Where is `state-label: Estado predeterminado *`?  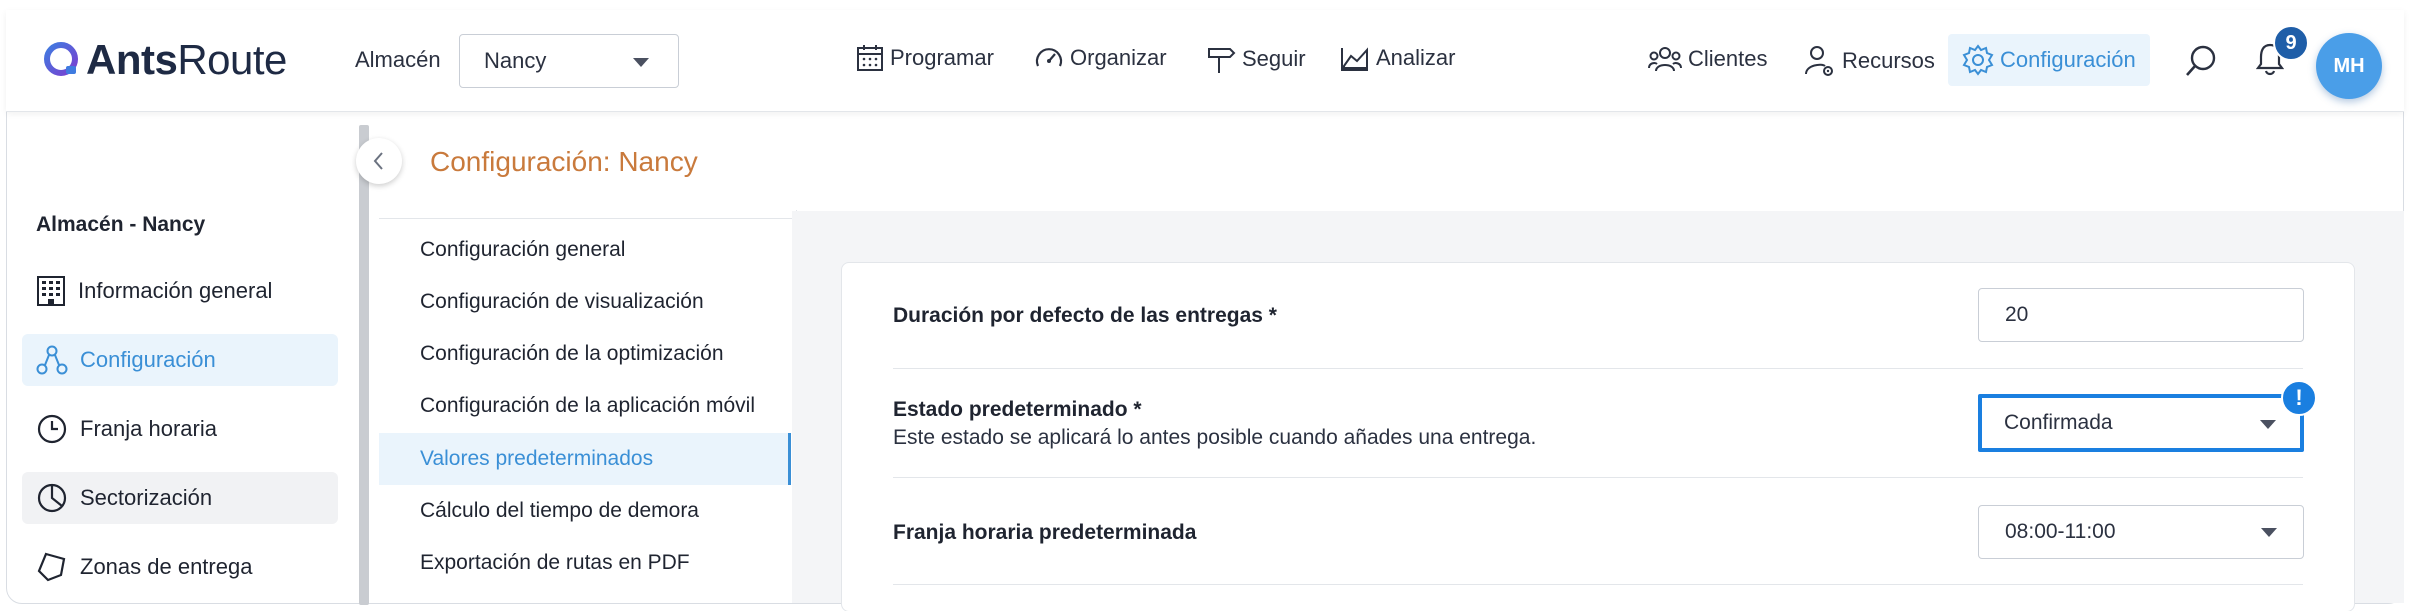
state-label: Estado predeterminado * is located at coordinates (1017, 409).